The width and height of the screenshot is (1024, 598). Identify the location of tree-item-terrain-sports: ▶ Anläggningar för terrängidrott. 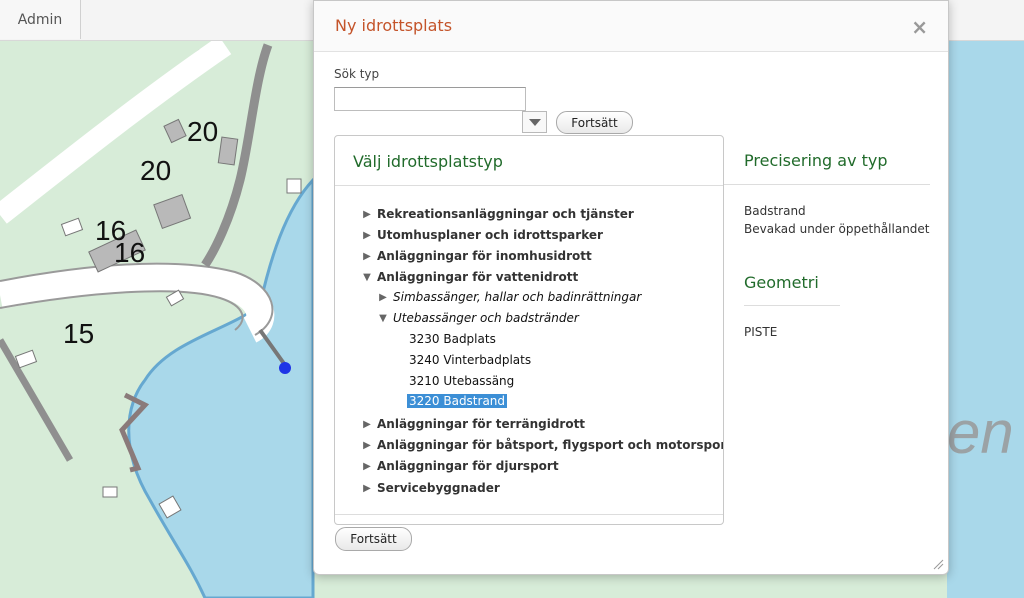
(473, 424).